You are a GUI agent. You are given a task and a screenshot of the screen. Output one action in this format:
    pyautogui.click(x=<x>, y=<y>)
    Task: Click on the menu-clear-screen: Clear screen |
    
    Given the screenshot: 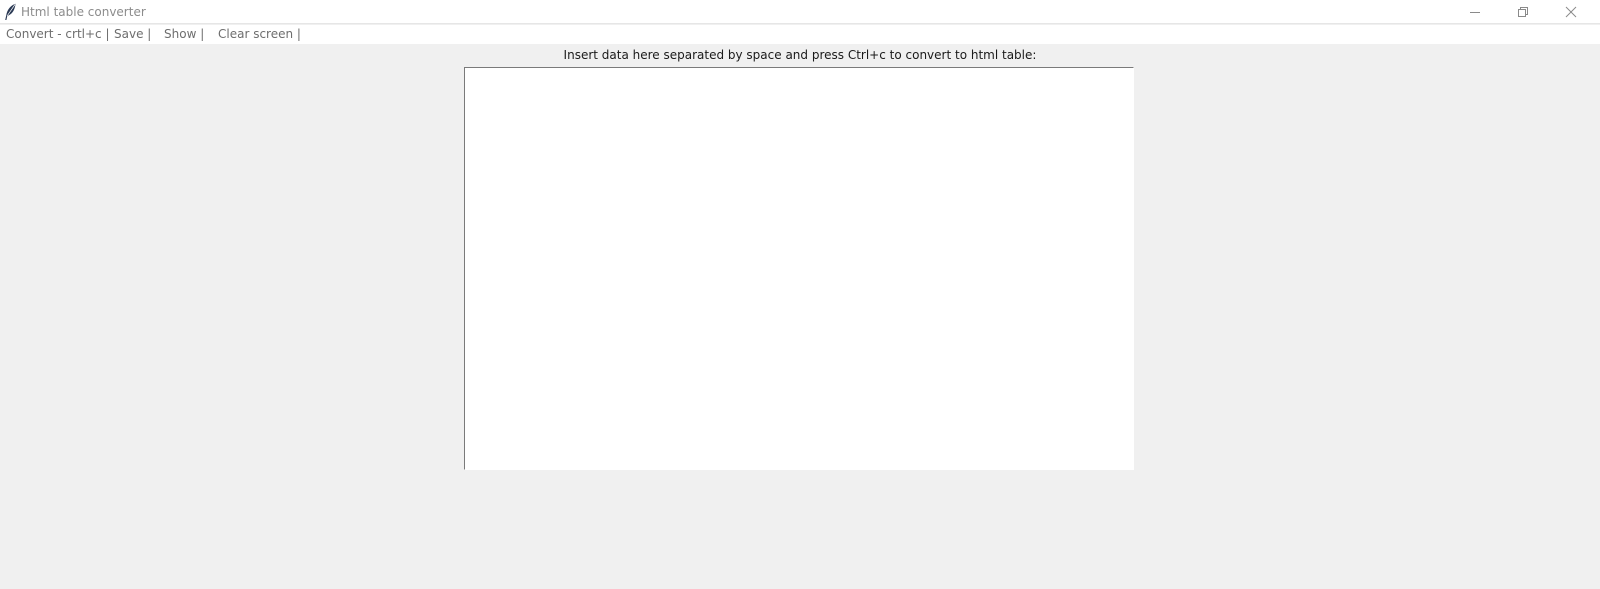 What is the action you would take?
    pyautogui.click(x=259, y=34)
    